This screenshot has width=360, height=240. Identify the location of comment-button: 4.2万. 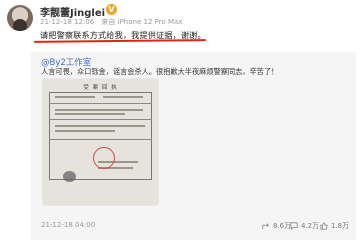
(304, 226).